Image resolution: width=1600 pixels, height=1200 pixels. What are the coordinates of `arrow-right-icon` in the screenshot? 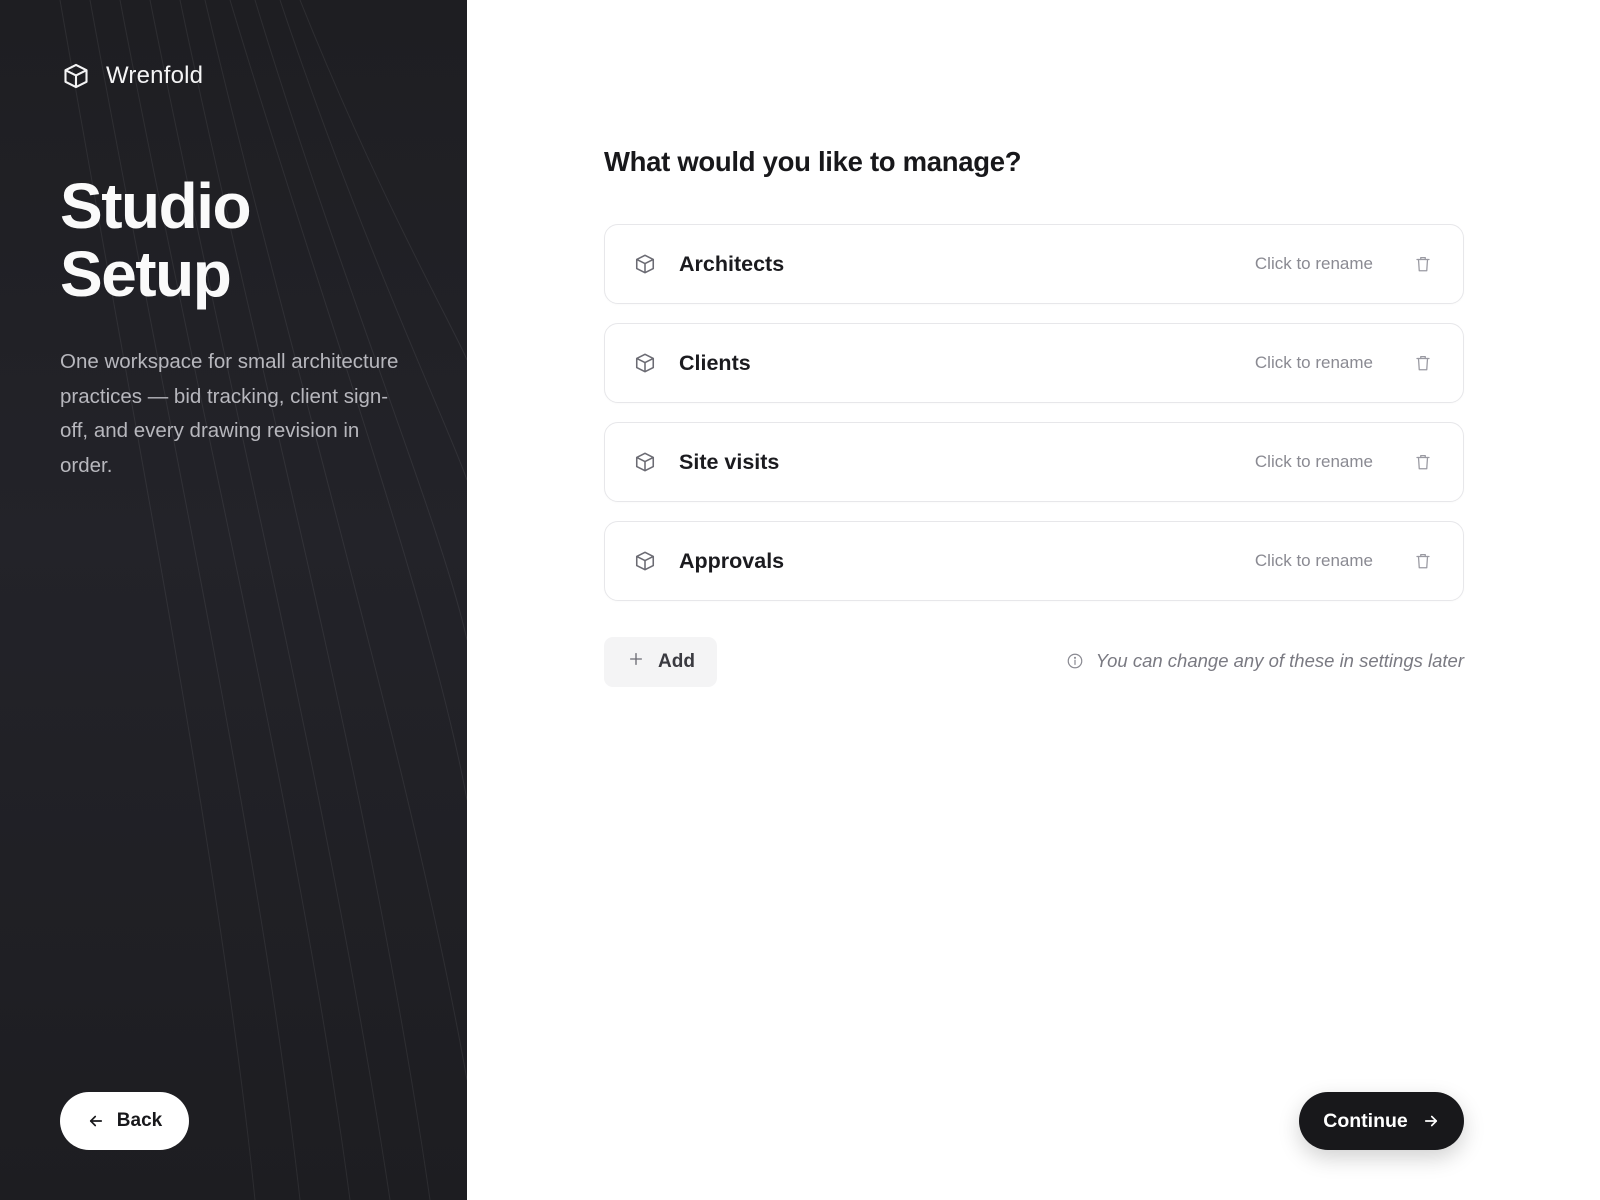 It's located at (1431, 1121).